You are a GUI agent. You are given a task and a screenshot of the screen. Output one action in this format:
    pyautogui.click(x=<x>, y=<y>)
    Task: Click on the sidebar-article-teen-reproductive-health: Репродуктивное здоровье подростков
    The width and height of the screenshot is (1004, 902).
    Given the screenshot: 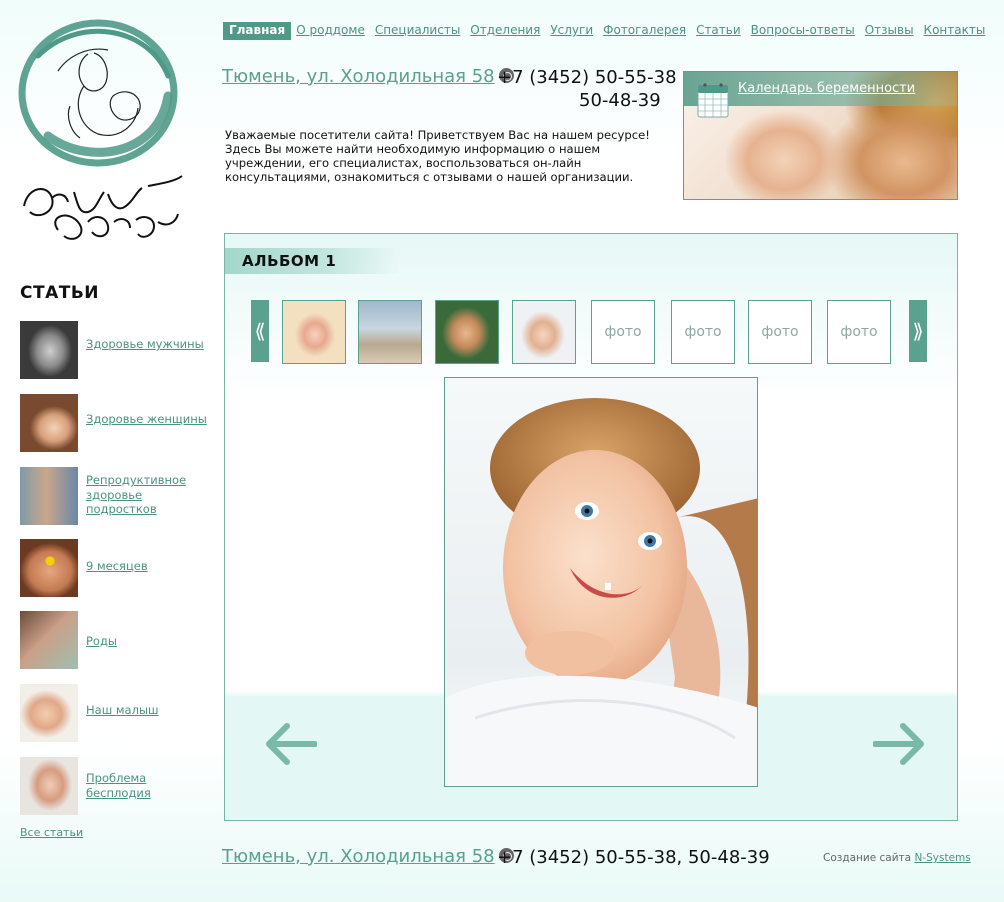 What is the action you would take?
    pyautogui.click(x=115, y=496)
    